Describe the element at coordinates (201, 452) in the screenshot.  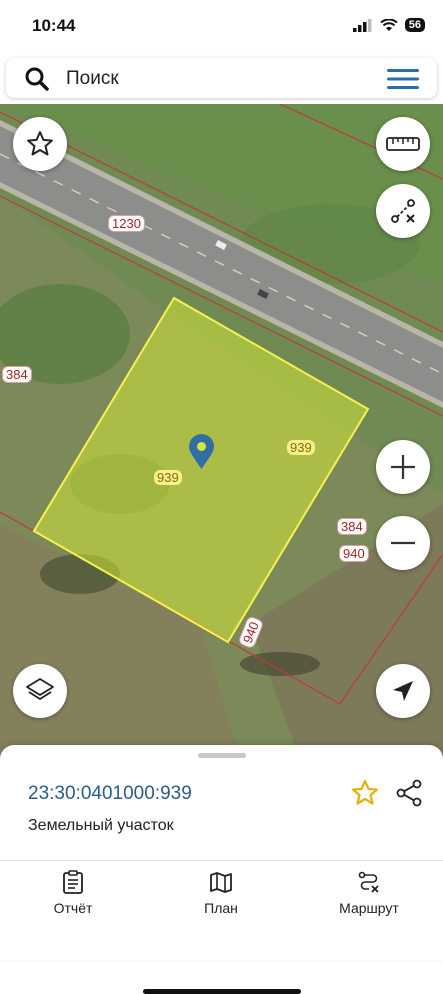
I see `location-pin-icon` at that location.